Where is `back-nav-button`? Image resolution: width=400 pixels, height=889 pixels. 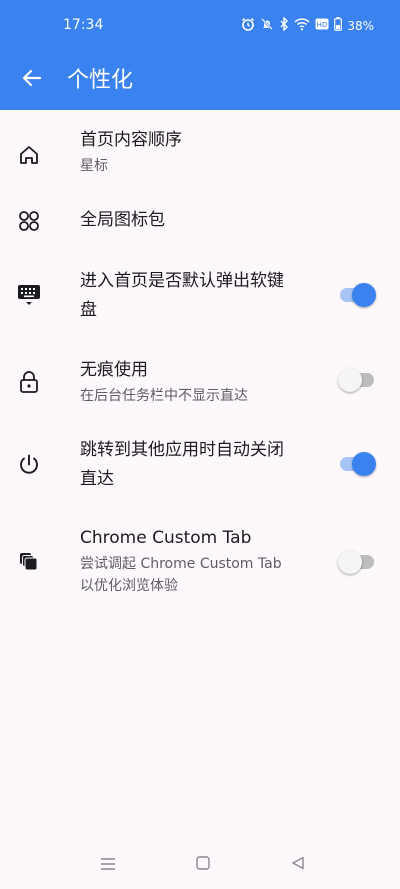
back-nav-button is located at coordinates (298, 865).